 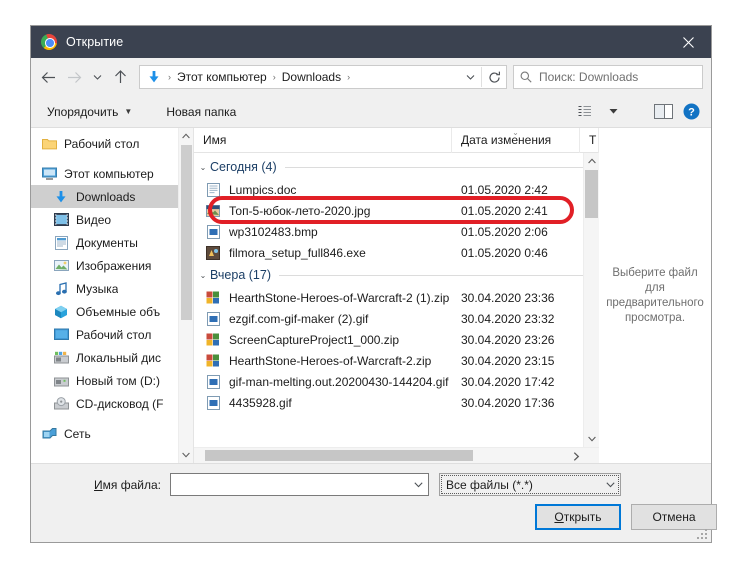 I want to click on refresh-icon, so click(x=494, y=77).